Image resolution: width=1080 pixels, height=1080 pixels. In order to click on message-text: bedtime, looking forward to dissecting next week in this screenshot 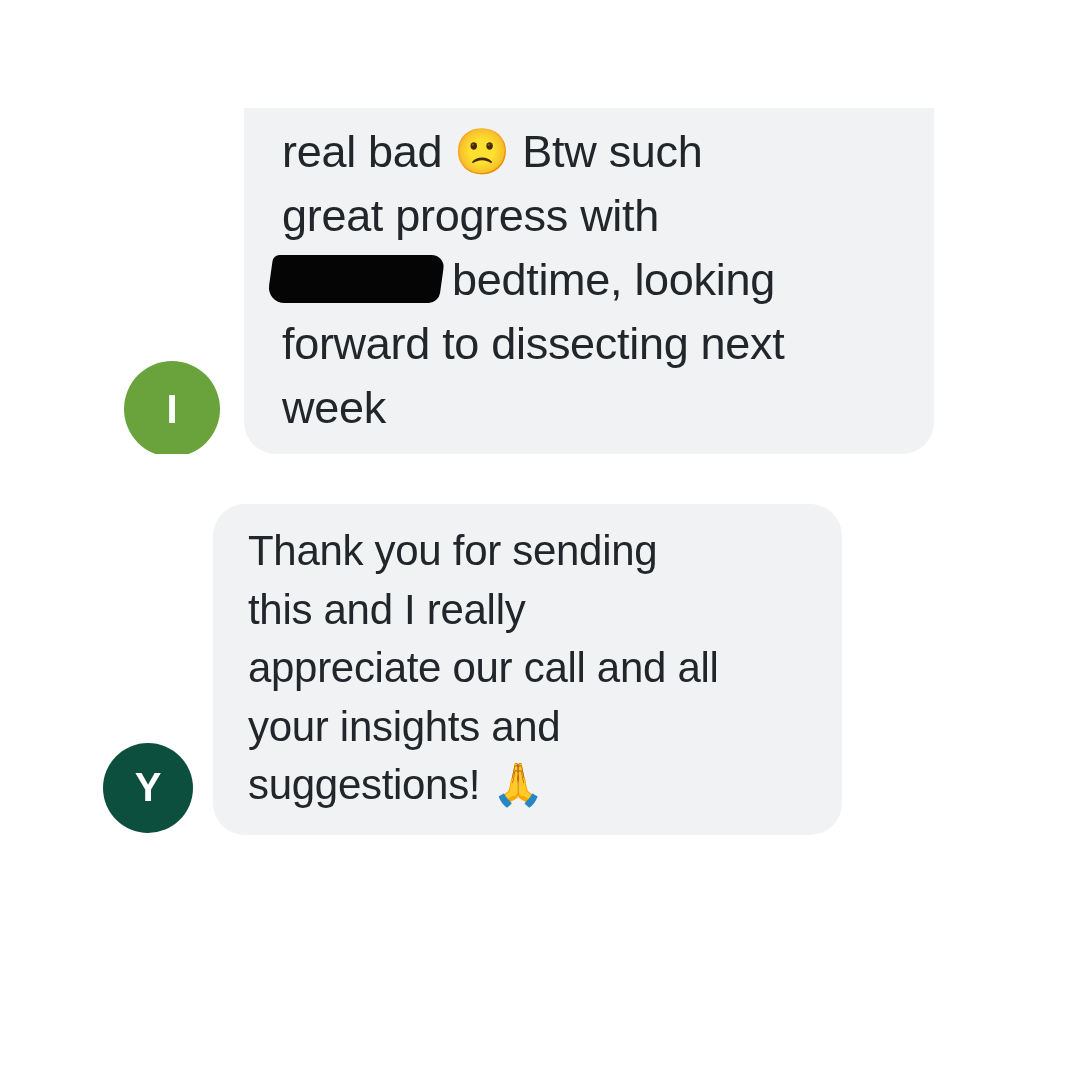, I will do `click(533, 343)`.